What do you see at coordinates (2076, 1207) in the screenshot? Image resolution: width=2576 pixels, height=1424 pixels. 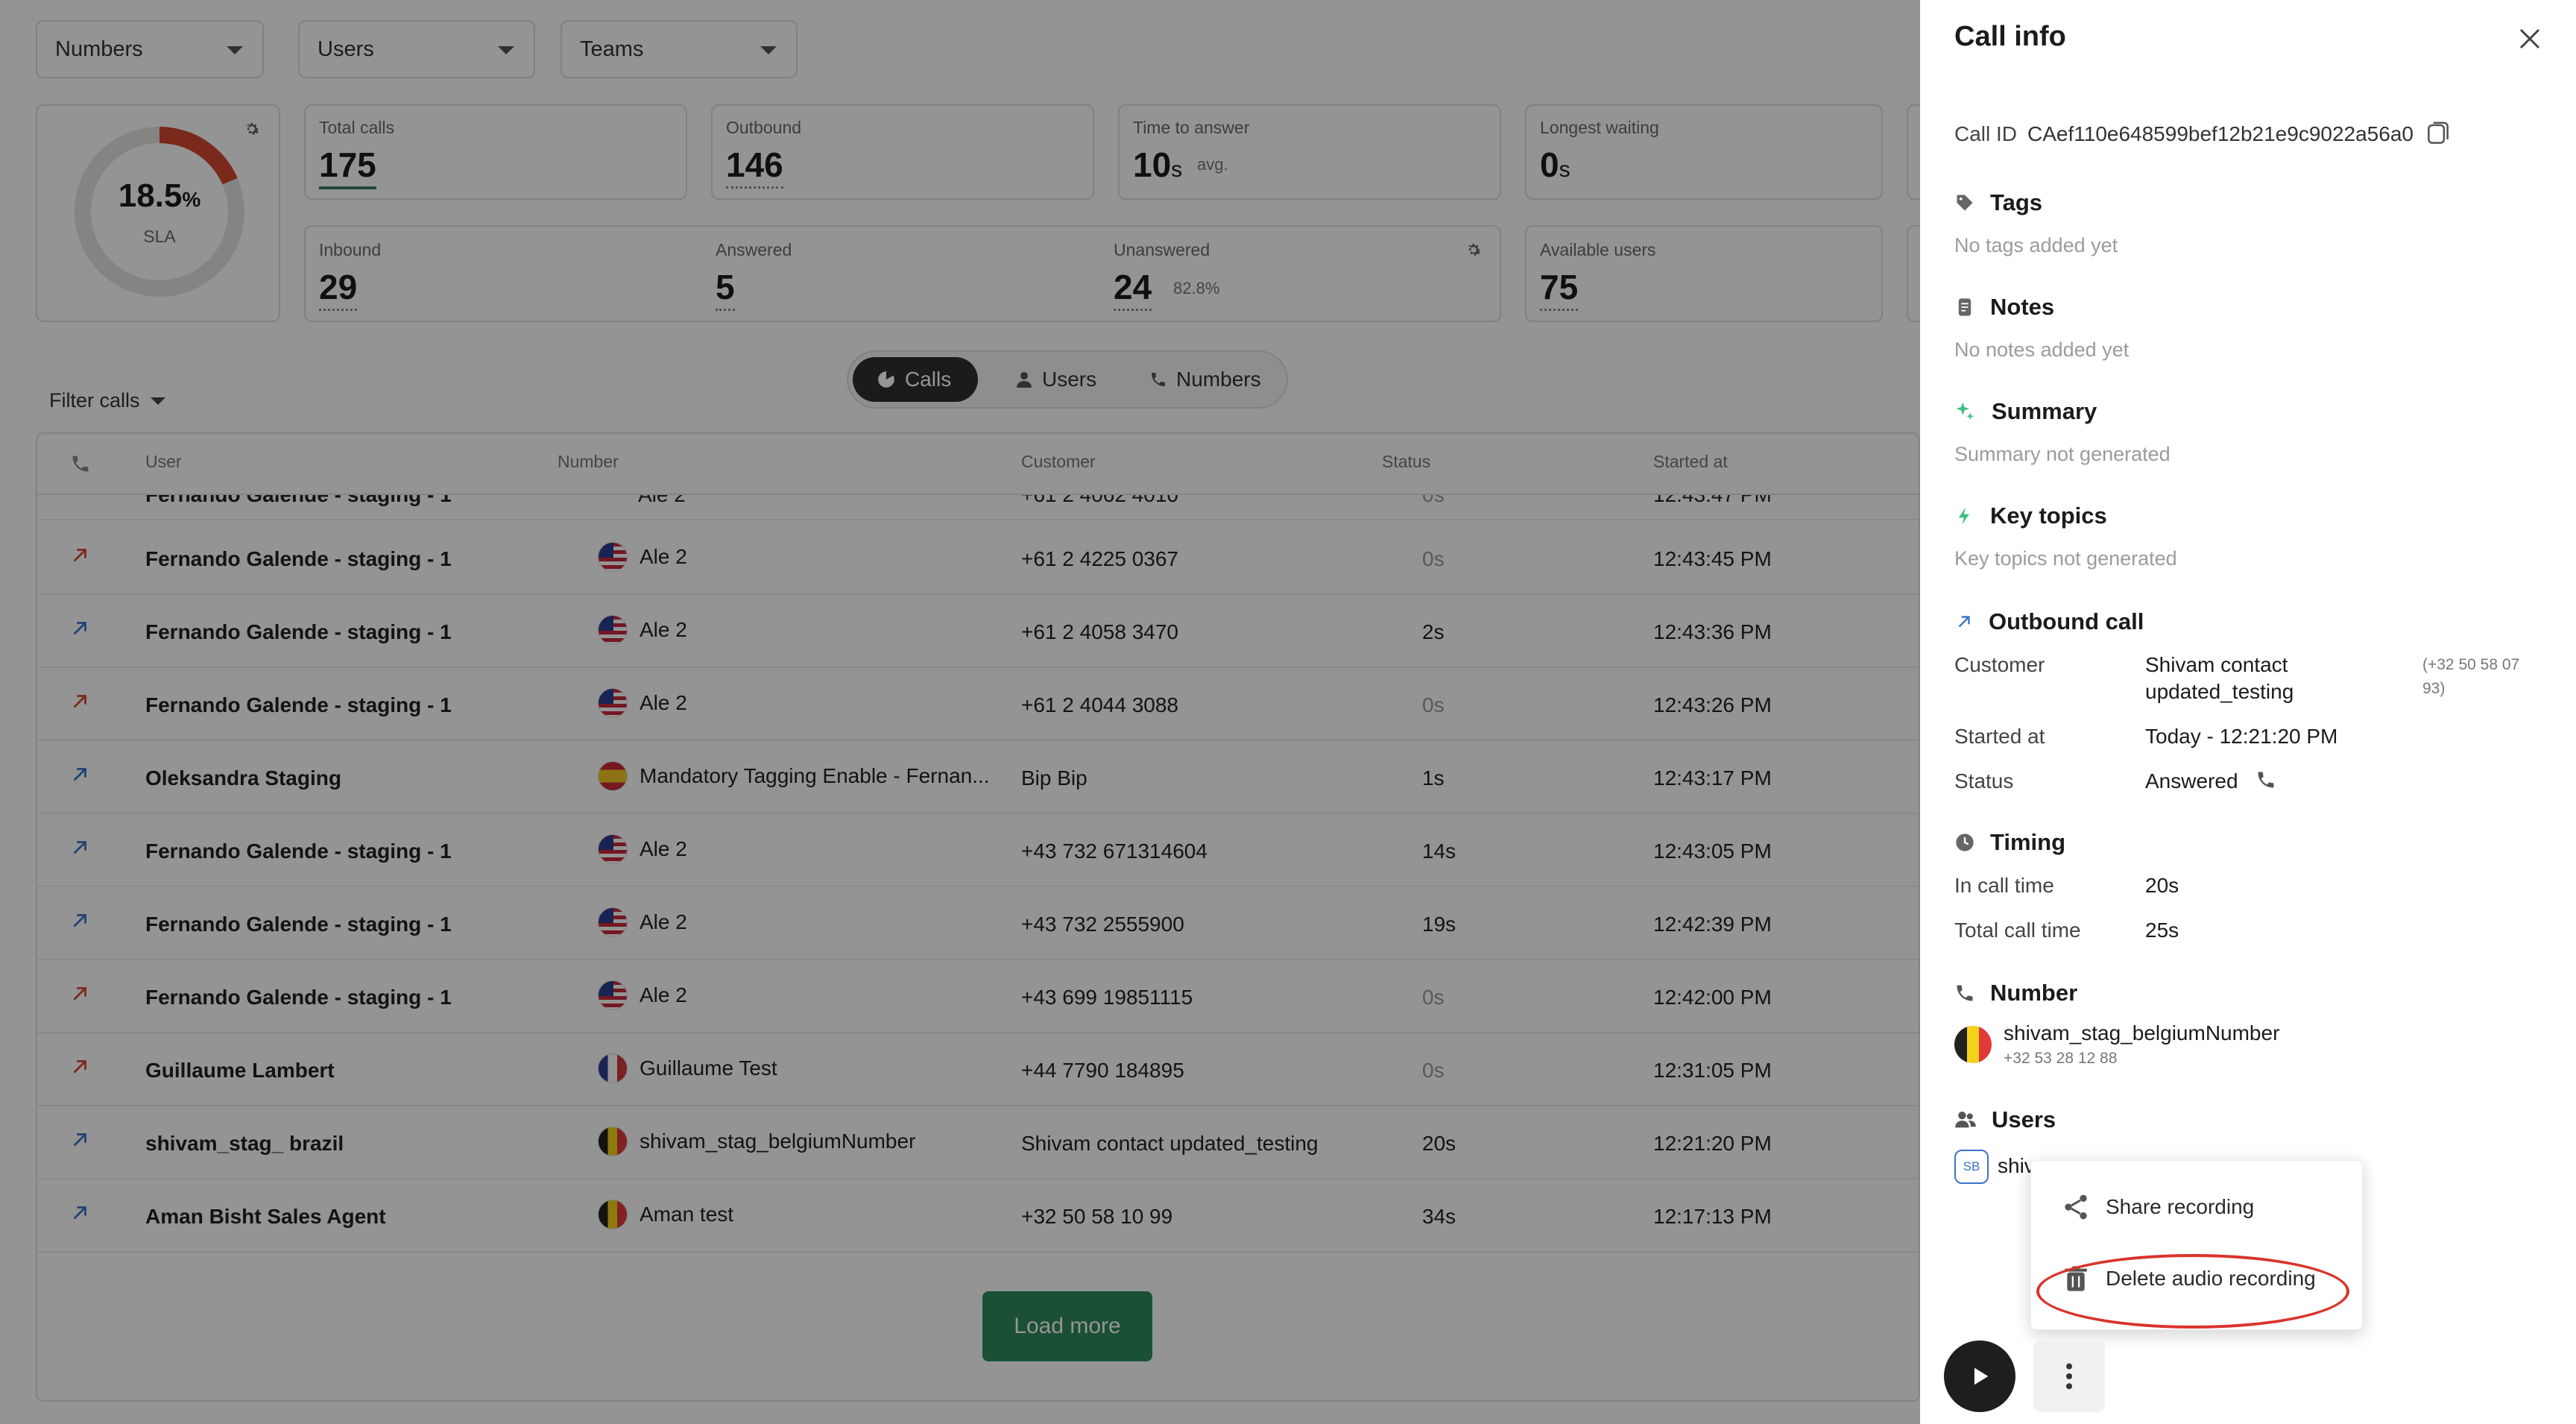 I see `share-icon` at bounding box center [2076, 1207].